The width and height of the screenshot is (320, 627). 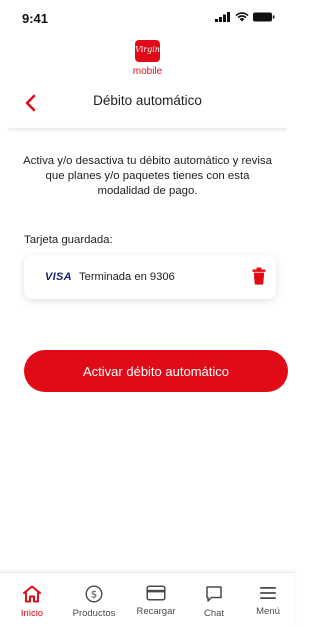 I want to click on nav-label-recargar: Recargar, so click(x=156, y=611).